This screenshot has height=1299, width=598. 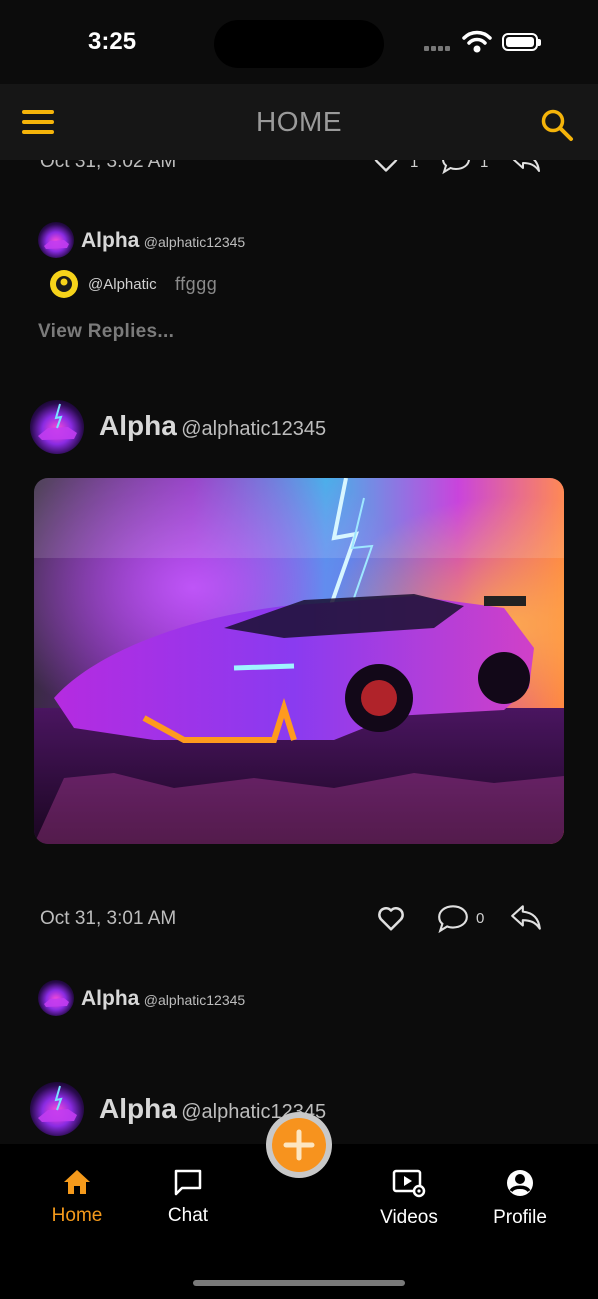 What do you see at coordinates (77, 1215) in the screenshot?
I see `tab-label: Home` at bounding box center [77, 1215].